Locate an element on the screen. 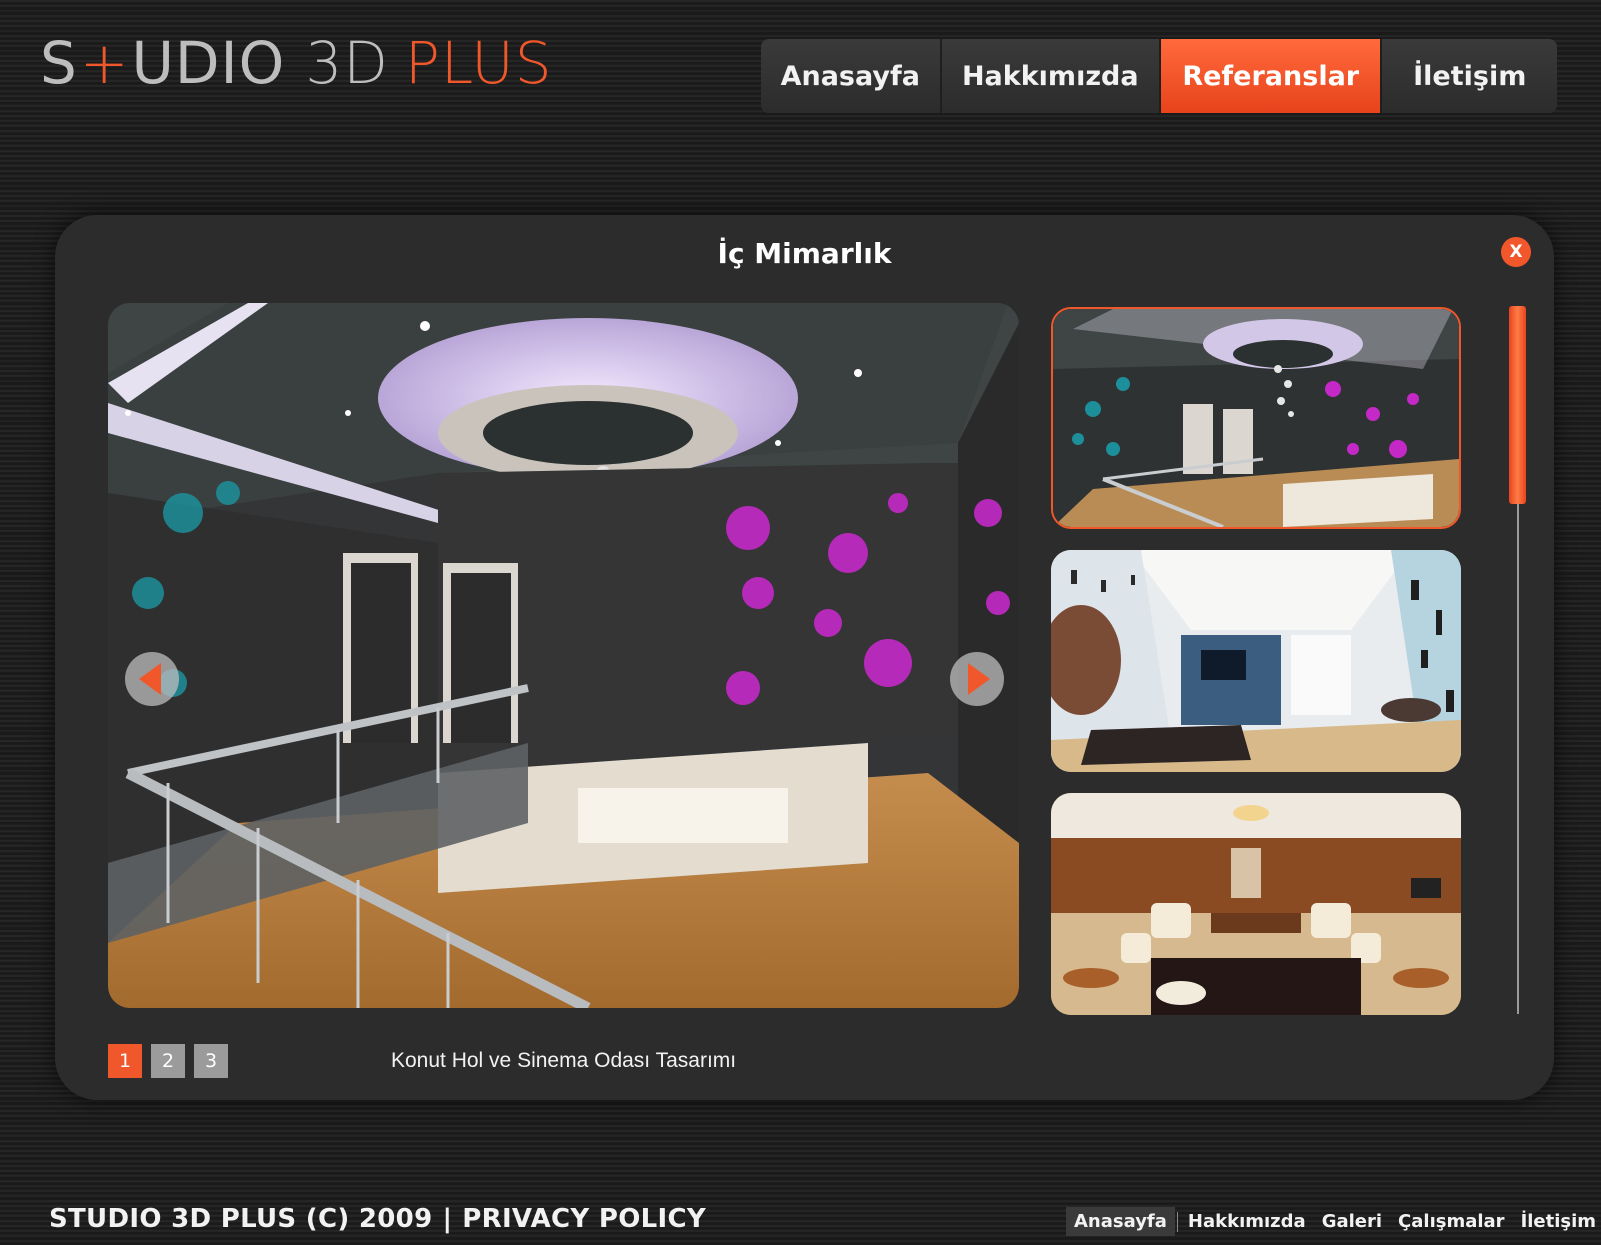 The height and width of the screenshot is (1245, 1601). page-button-3: 3 is located at coordinates (211, 1061).